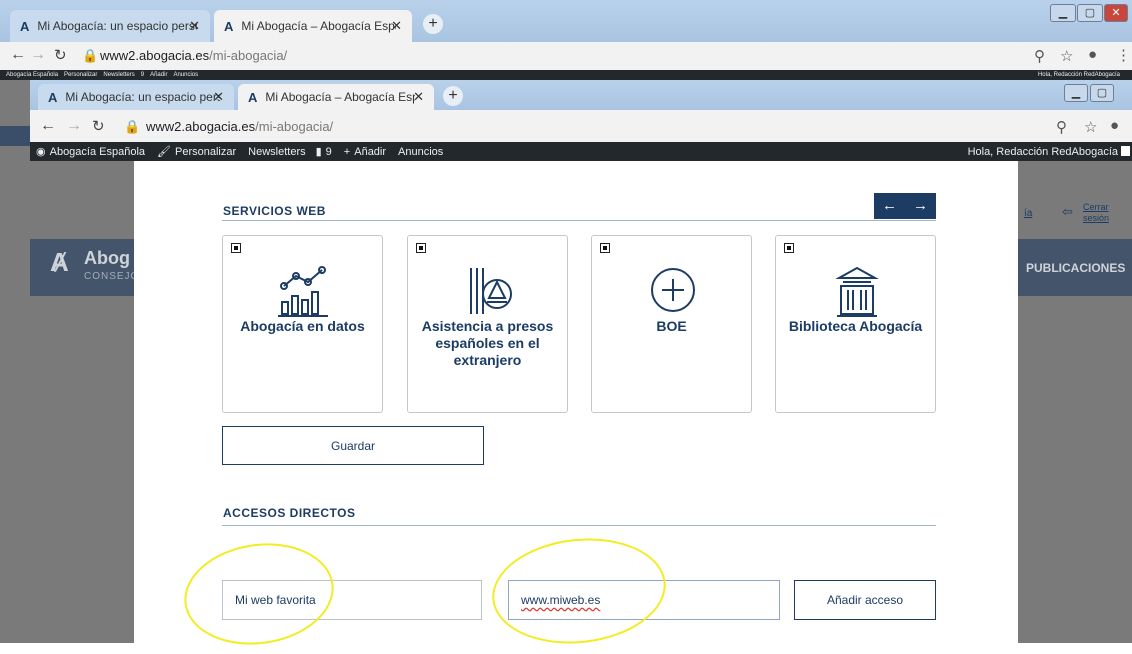 This screenshot has height=654, width=1132. I want to click on save-button: Guardar, so click(353, 445).